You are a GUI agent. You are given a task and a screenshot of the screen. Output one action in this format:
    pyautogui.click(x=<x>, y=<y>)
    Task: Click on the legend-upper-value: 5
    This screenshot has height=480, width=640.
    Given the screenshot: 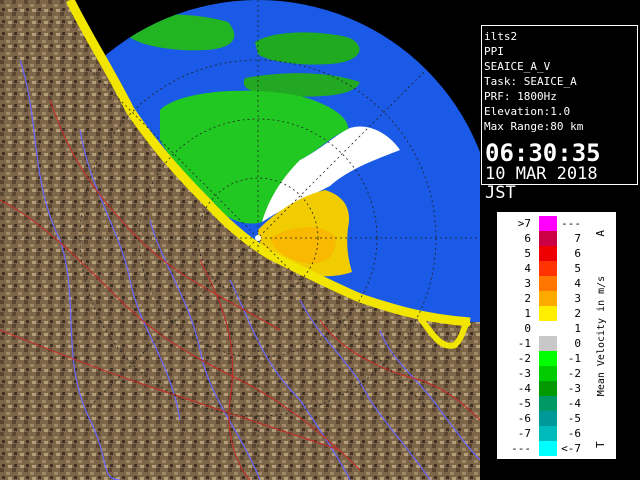 What is the action you would take?
    pyautogui.click(x=577, y=268)
    